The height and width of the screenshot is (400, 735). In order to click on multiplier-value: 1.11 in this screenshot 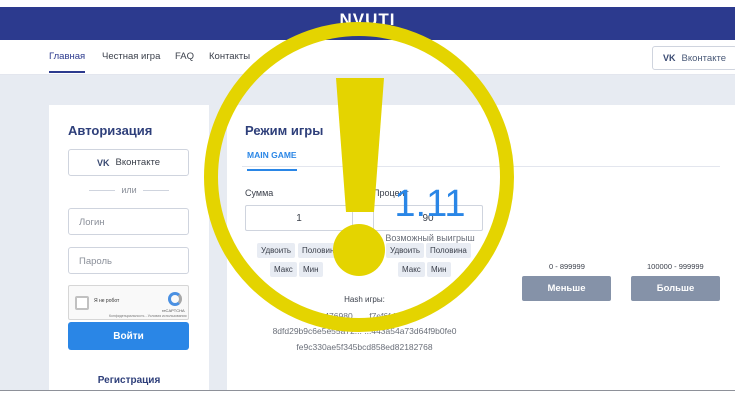, I will do `click(430, 204)`.